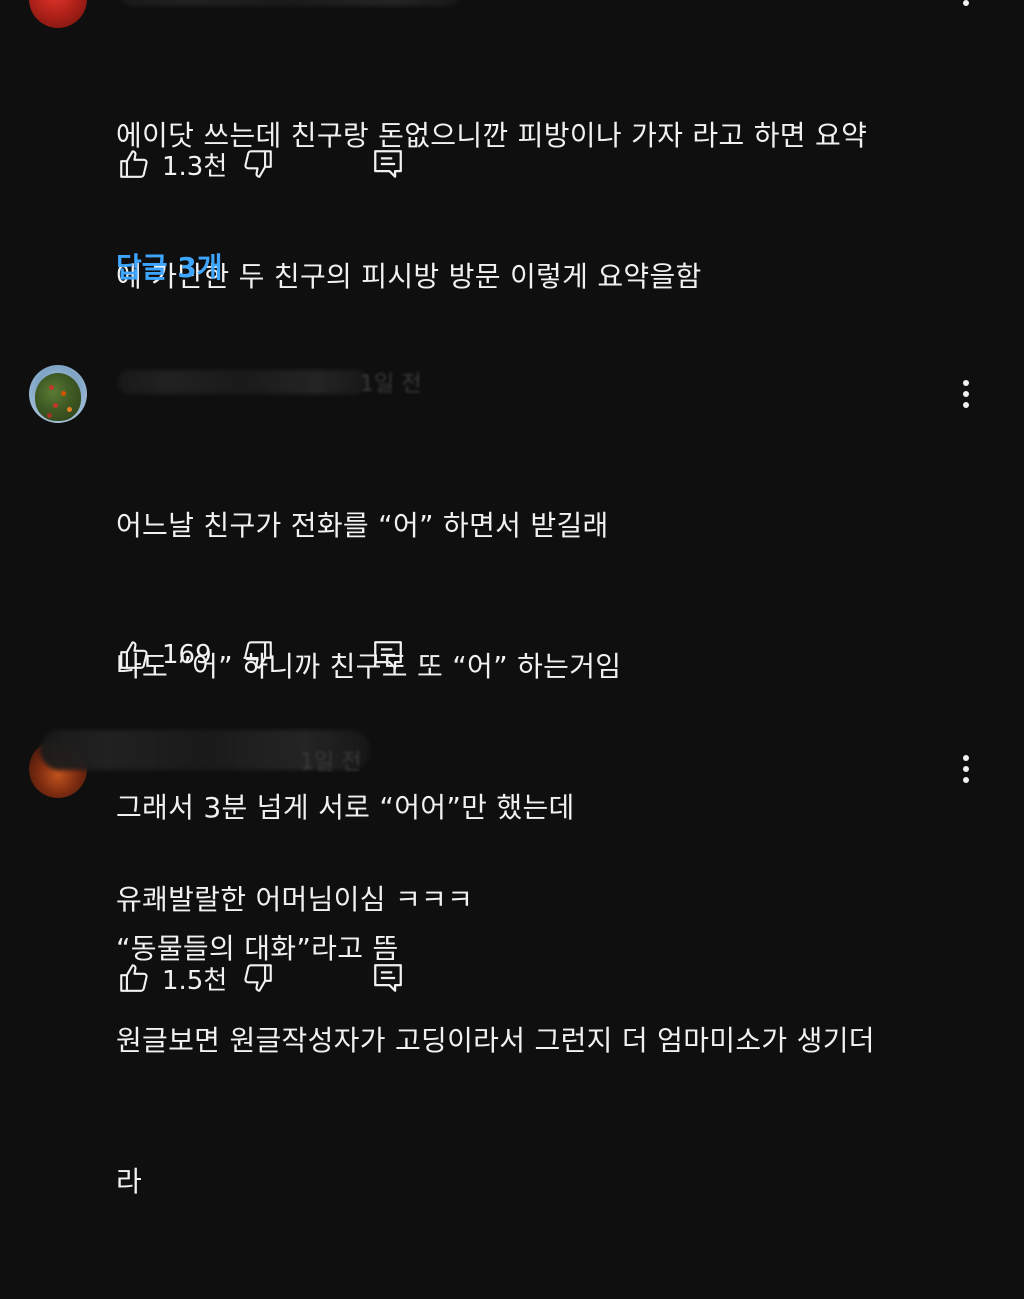 The height and width of the screenshot is (1299, 1024). What do you see at coordinates (295, 899) in the screenshot?
I see `comment-line: 유쾌발랄한 어머님이심 ㅋㅋㅋ` at bounding box center [295, 899].